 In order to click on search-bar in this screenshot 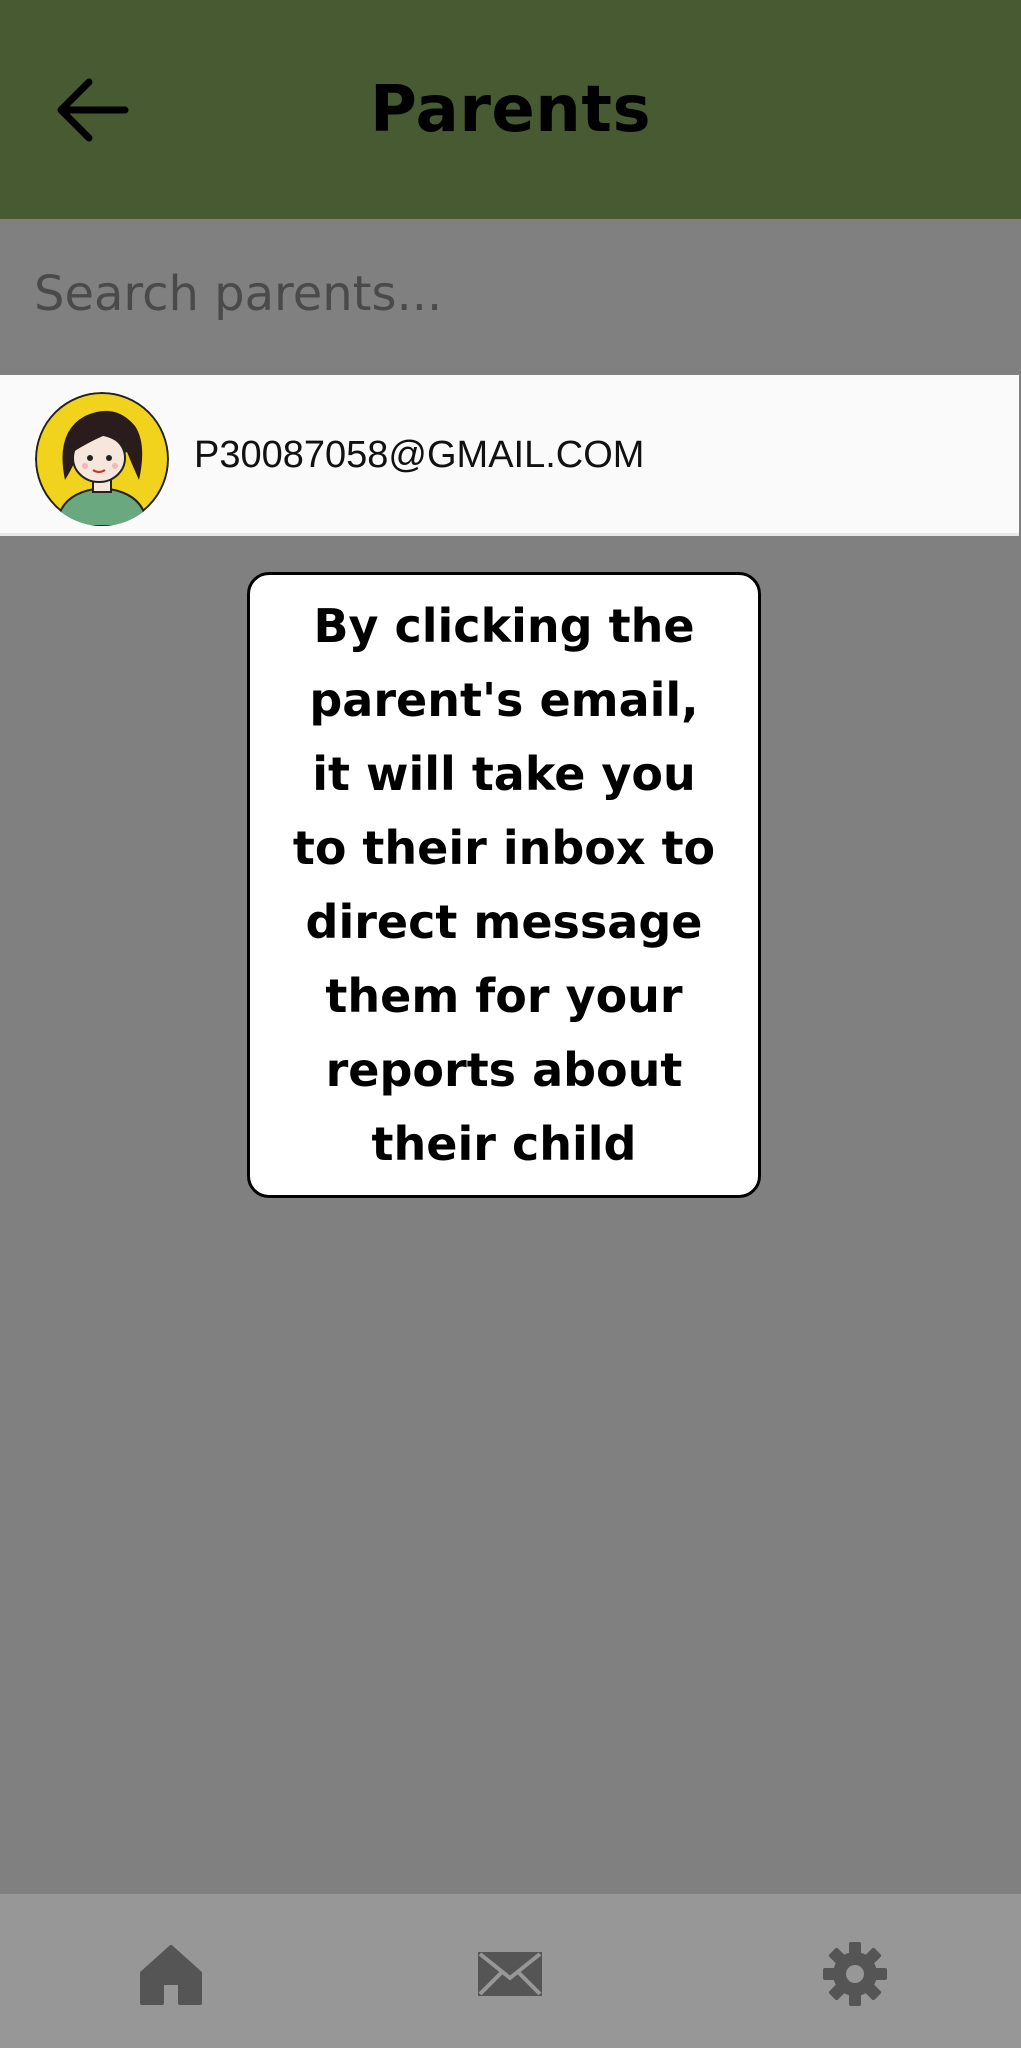, I will do `click(510, 293)`.